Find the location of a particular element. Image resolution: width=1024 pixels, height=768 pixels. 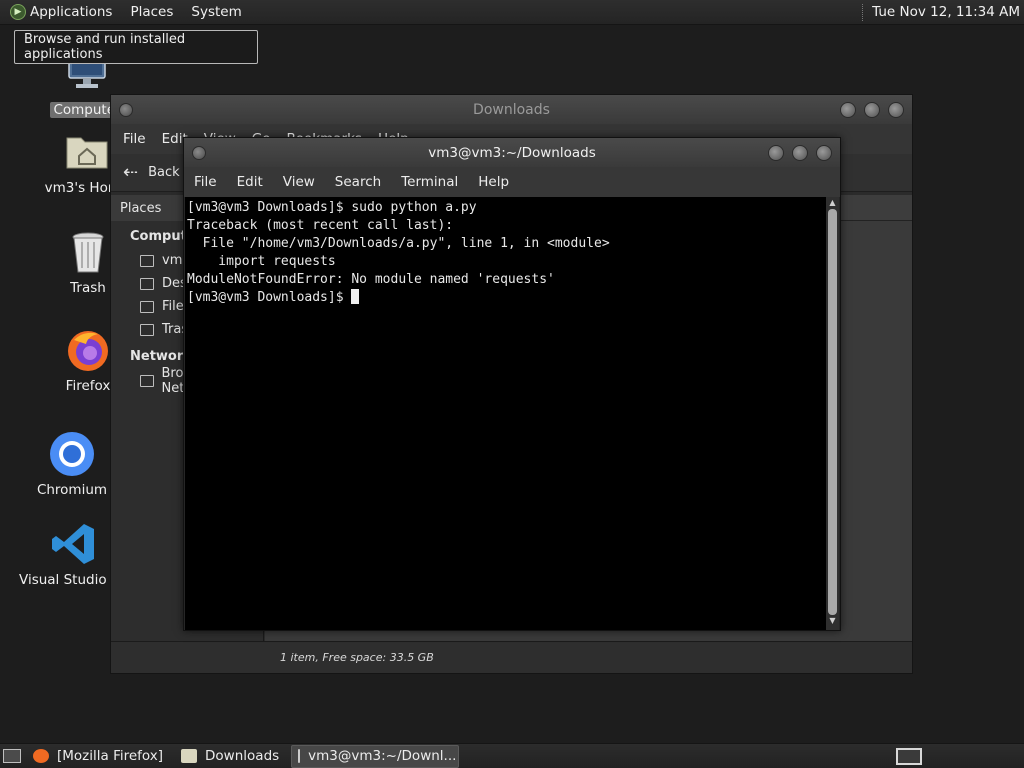

home-folder-icon is located at coordinates (87, 152).